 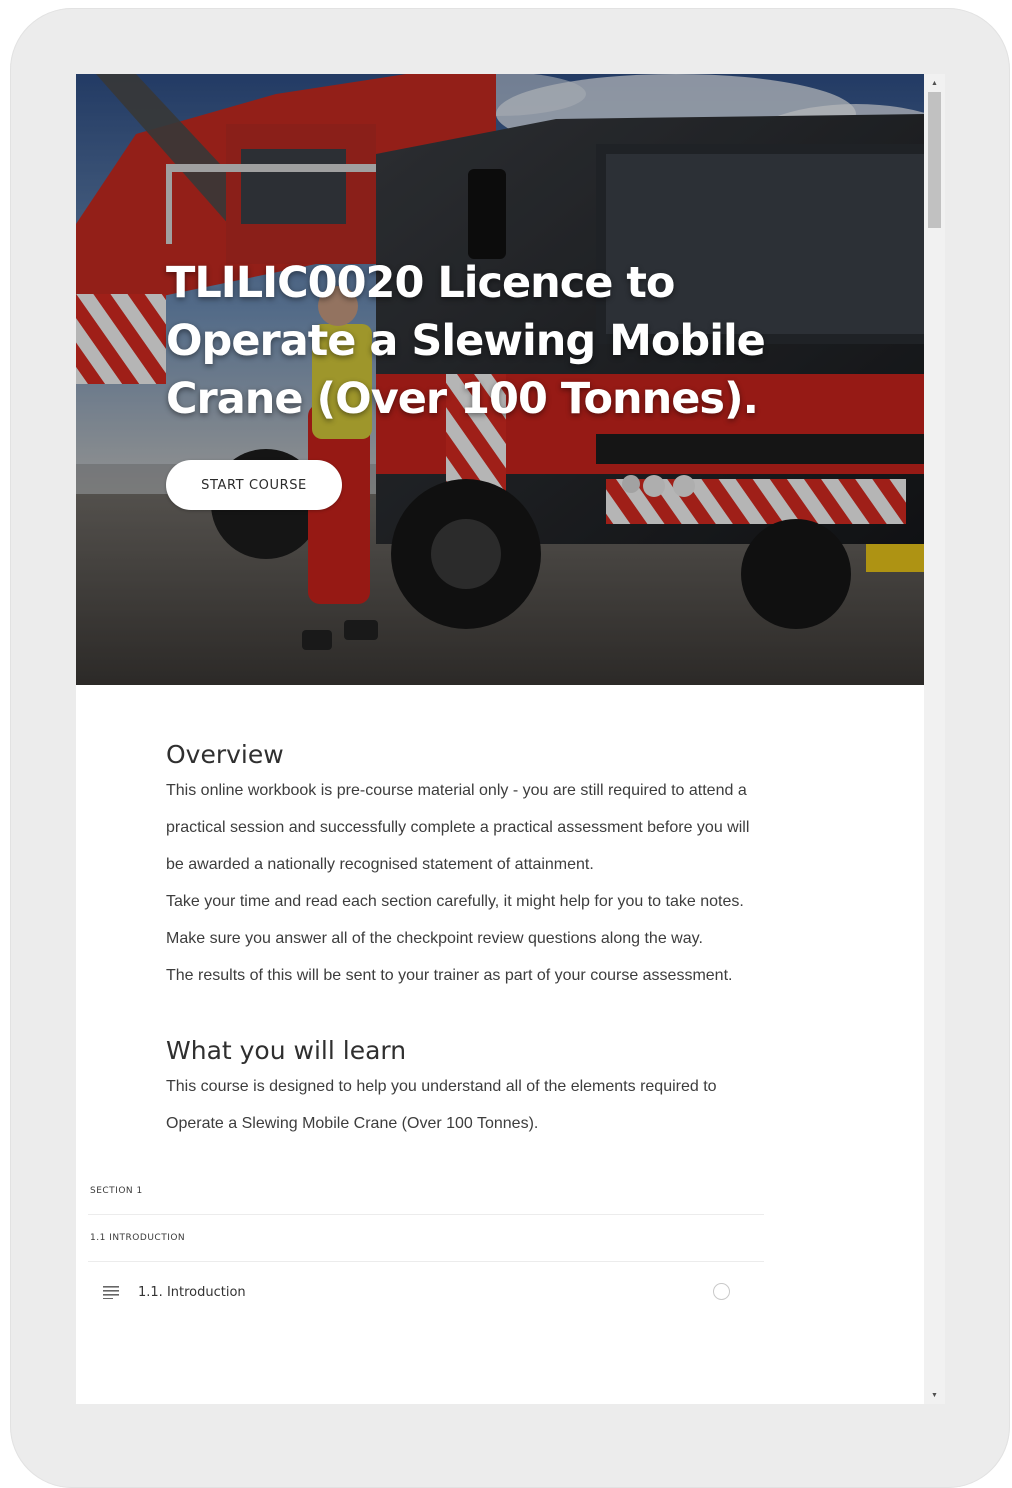 I want to click on subsection-header: 1.1 INTRODUCTION, so click(x=426, y=1238).